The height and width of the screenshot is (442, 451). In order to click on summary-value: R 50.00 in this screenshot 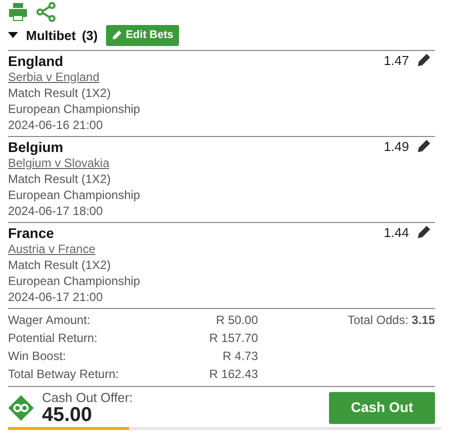, I will do `click(237, 320)`.